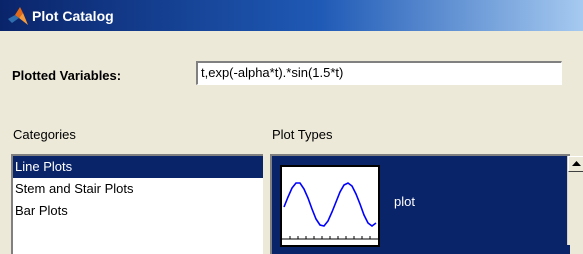  What do you see at coordinates (44, 134) in the screenshot?
I see `categories-heading: Categories` at bounding box center [44, 134].